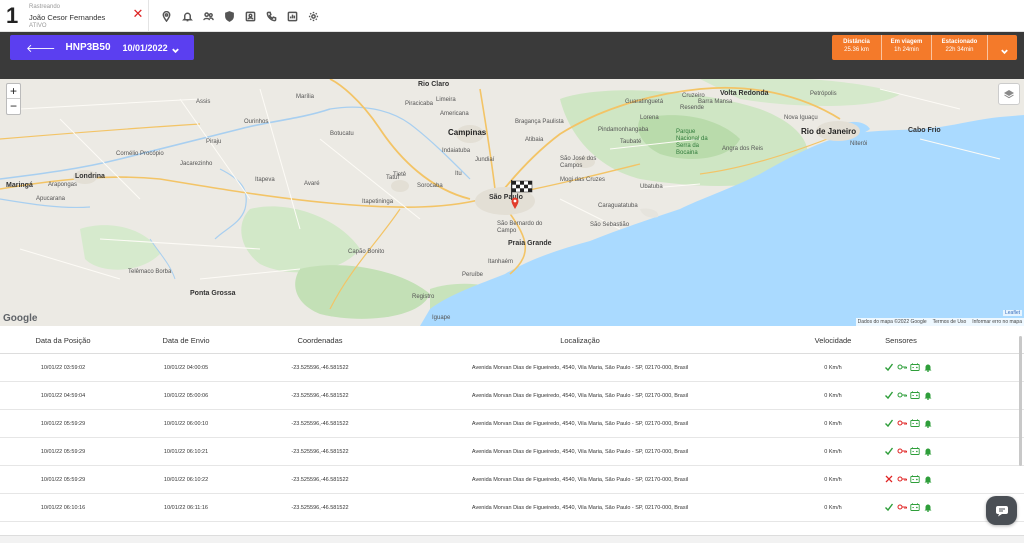  What do you see at coordinates (186, 480) in the screenshot?
I see `cell-env: 10/01/22 06:10:22` at bounding box center [186, 480].